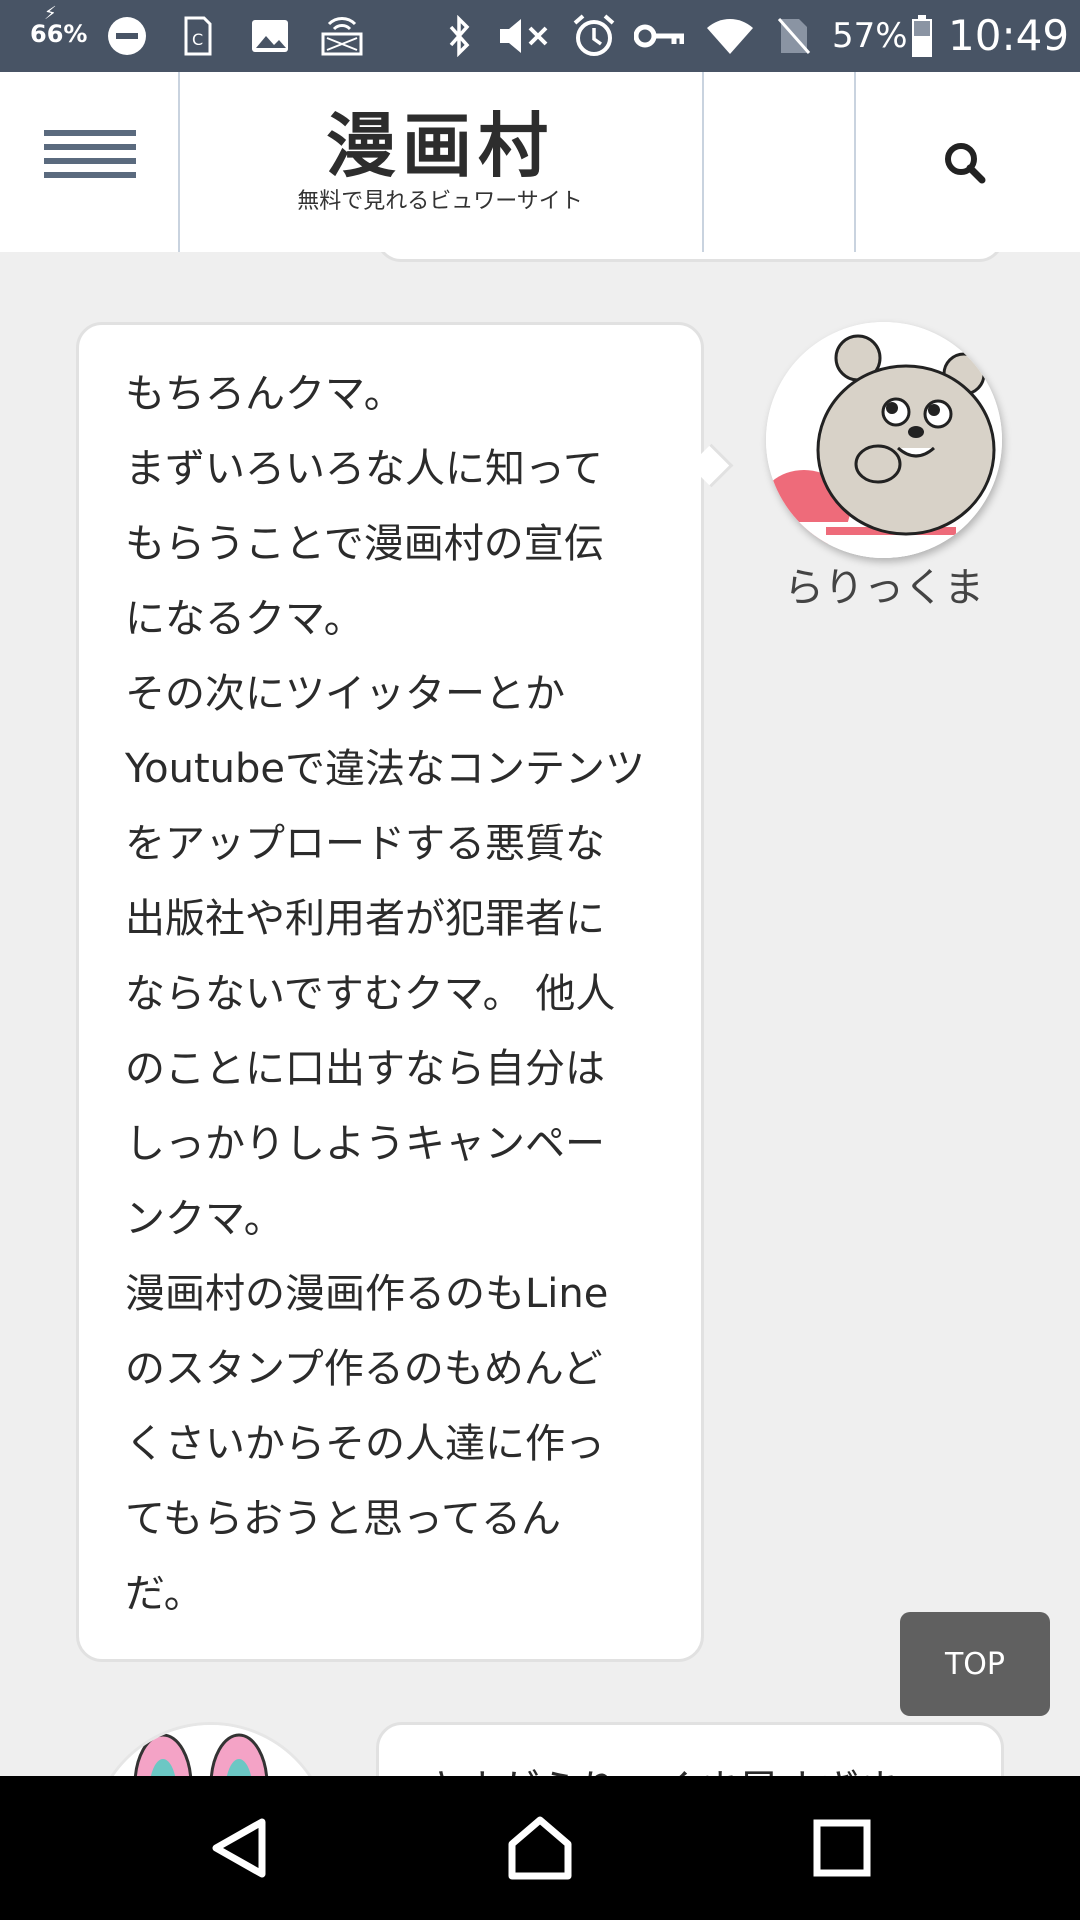 The image size is (1080, 1920). I want to click on system-nav-bar, so click(540, 1848).